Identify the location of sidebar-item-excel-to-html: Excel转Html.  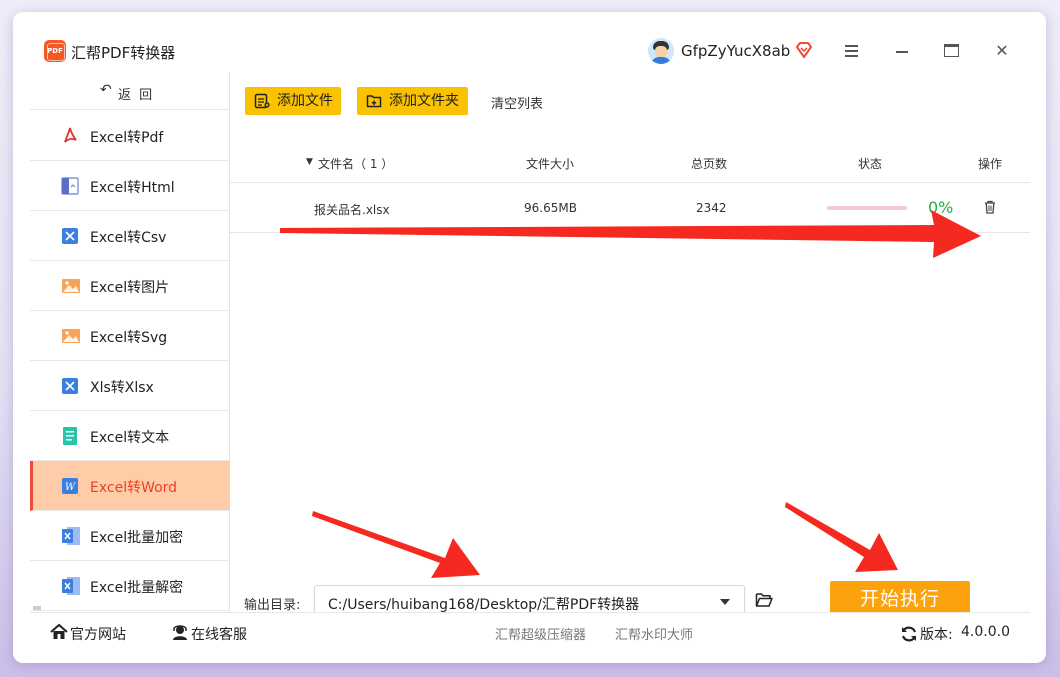
(130, 186).